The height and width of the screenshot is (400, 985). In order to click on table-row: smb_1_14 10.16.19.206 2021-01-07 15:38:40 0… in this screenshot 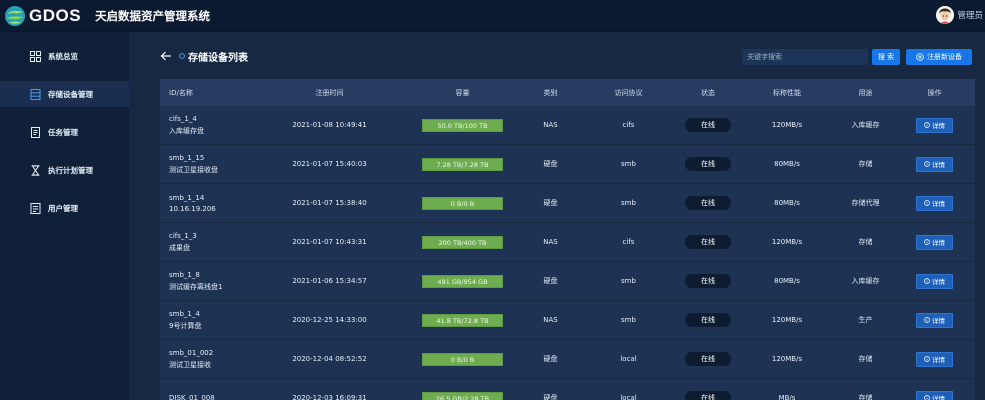, I will do `click(567, 203)`.